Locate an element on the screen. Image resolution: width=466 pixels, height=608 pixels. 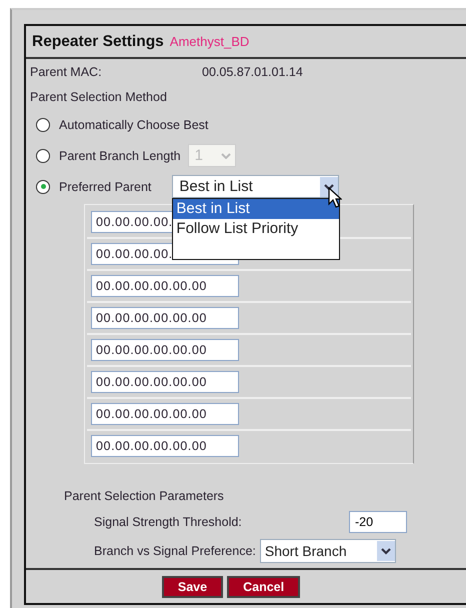
radio-label: Automatically Choose Best is located at coordinates (133, 125).